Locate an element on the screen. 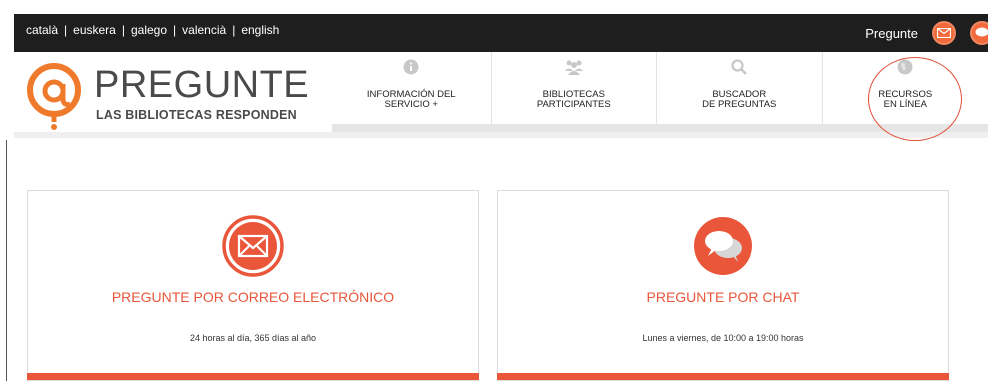 This screenshot has height=381, width=988. site-logo: PREGUNTE LAS BIBLIOTECAS RESPONDEN is located at coordinates (169, 95).